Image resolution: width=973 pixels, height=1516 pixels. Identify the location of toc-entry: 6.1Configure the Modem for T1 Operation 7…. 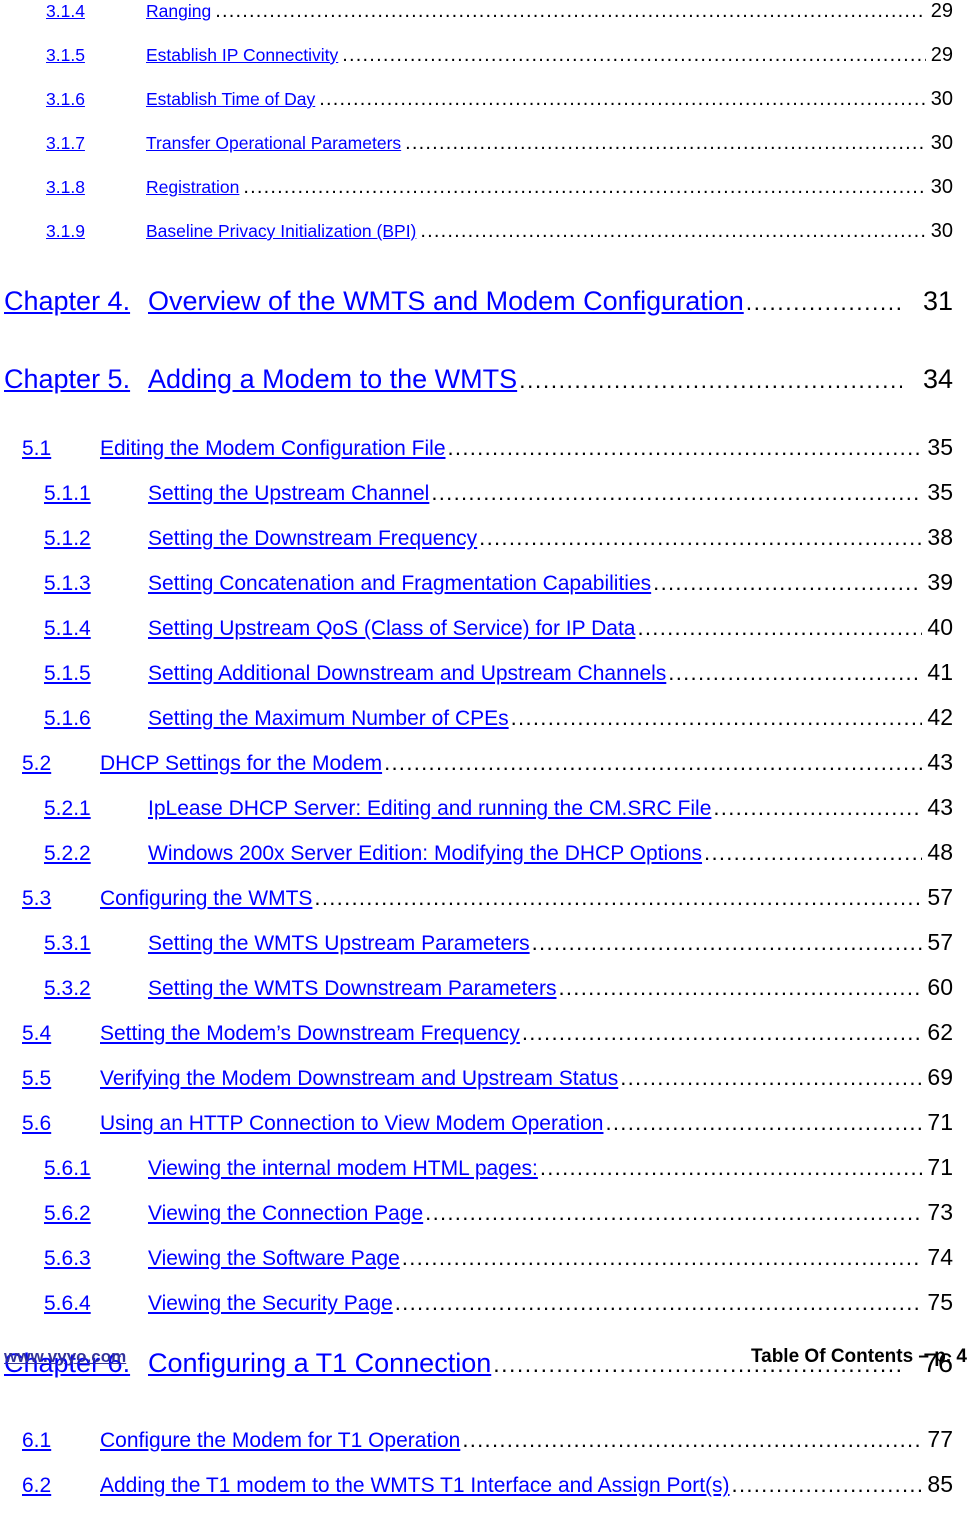
(486, 1448).